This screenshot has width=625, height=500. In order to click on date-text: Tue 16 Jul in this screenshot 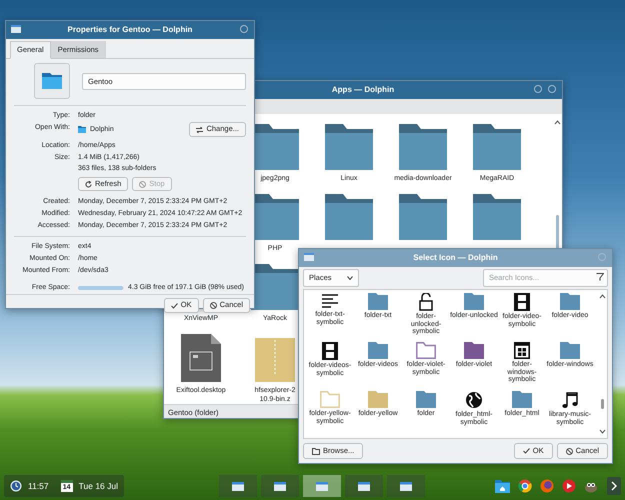, I will do `click(98, 486)`.